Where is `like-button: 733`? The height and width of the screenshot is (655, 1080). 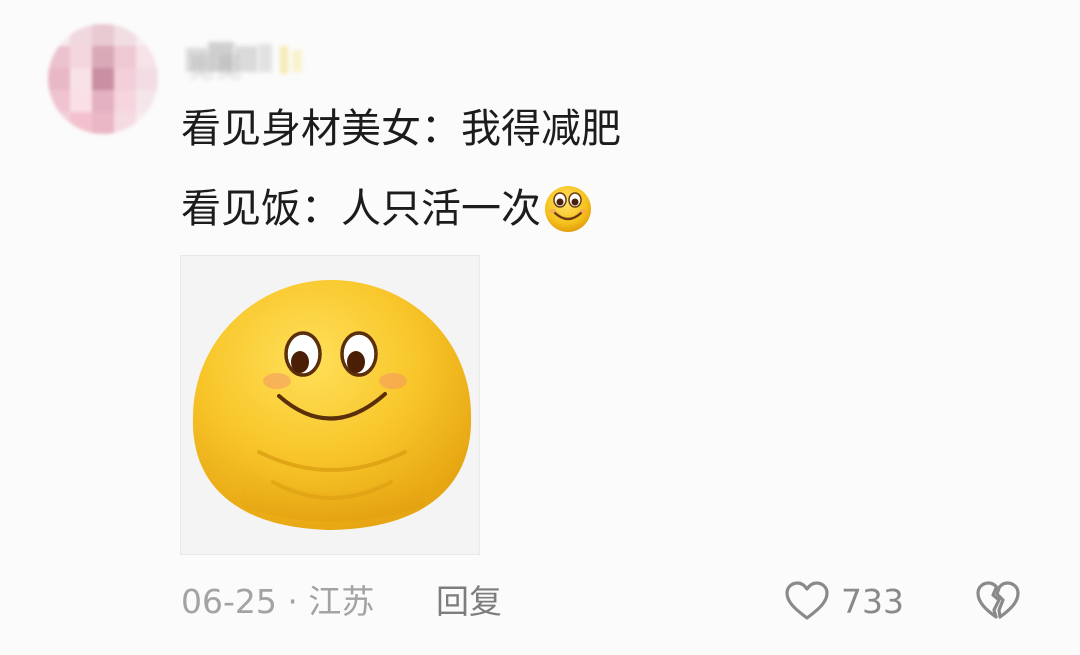
like-button: 733 is located at coordinates (843, 601).